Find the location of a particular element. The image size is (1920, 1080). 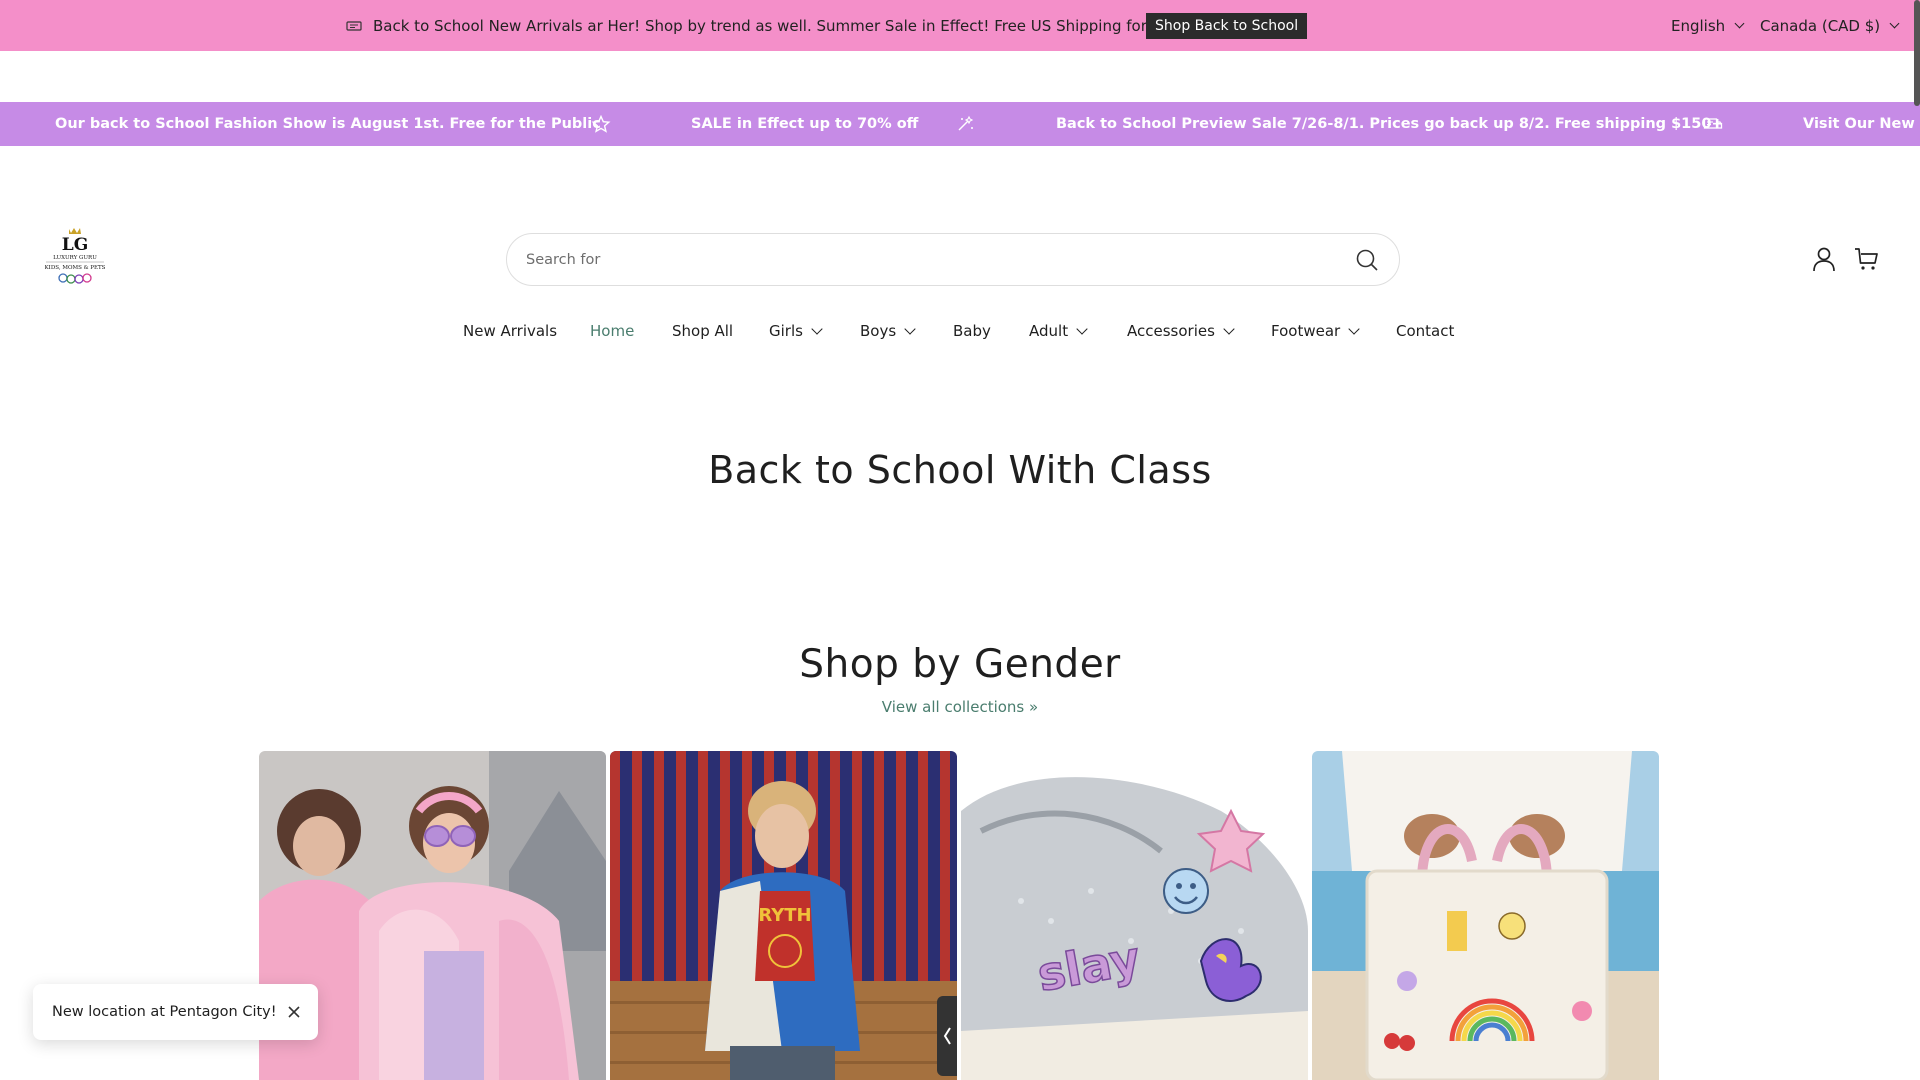

location-toast: New location at Pentagon City! is located at coordinates (175, 1012).